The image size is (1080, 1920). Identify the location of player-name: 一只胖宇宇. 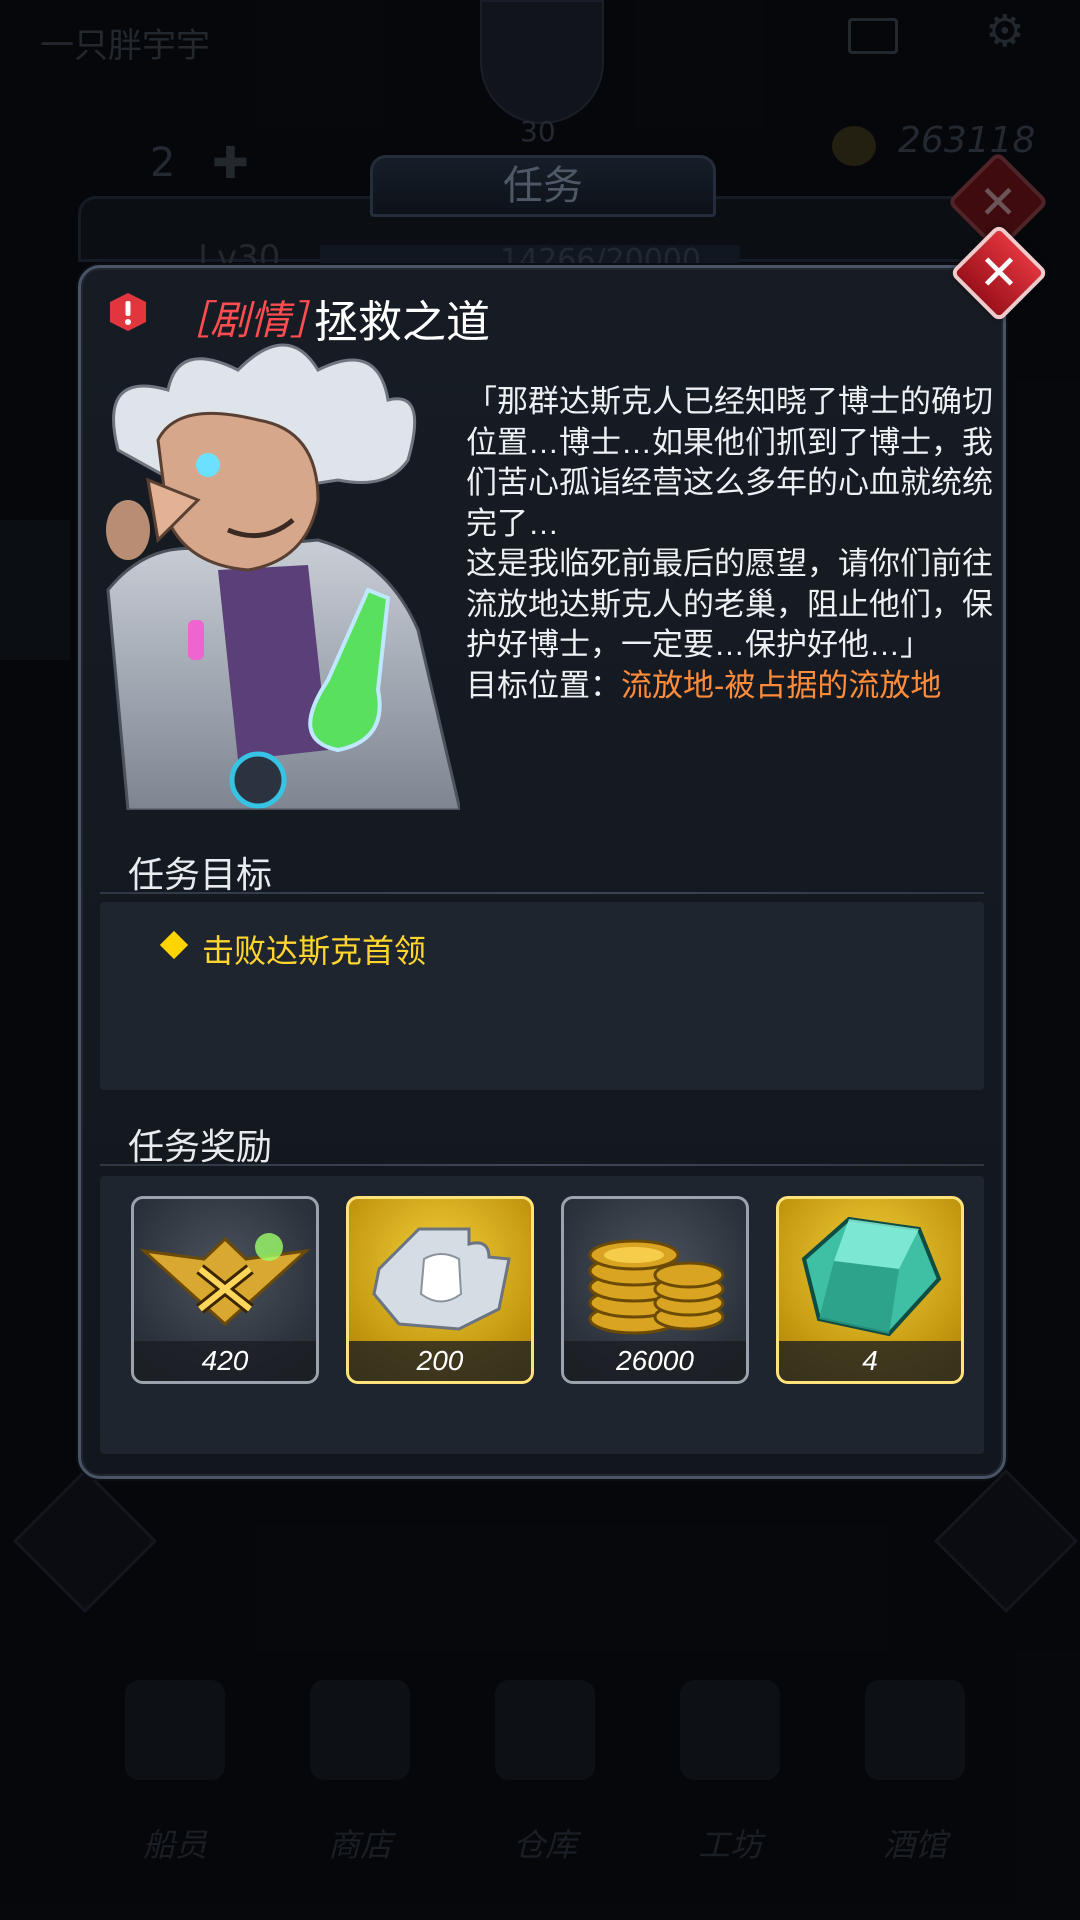
(125, 46).